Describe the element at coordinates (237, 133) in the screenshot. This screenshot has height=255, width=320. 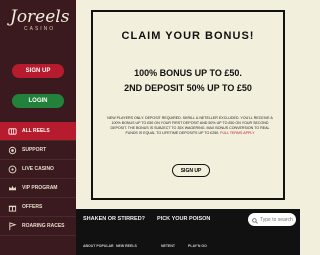
I see `bonus-terms-link: FULL TERMS APPLY` at that location.